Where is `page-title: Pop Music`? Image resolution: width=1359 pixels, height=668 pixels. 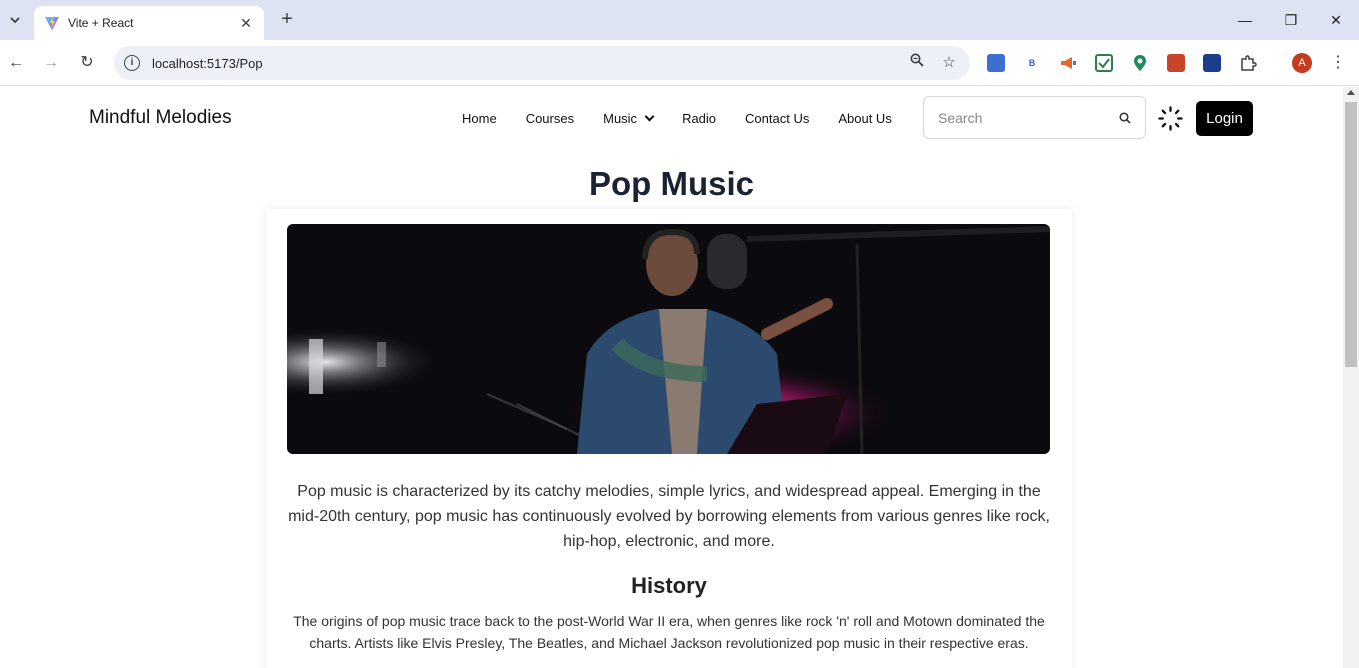 page-title: Pop Music is located at coordinates (671, 183).